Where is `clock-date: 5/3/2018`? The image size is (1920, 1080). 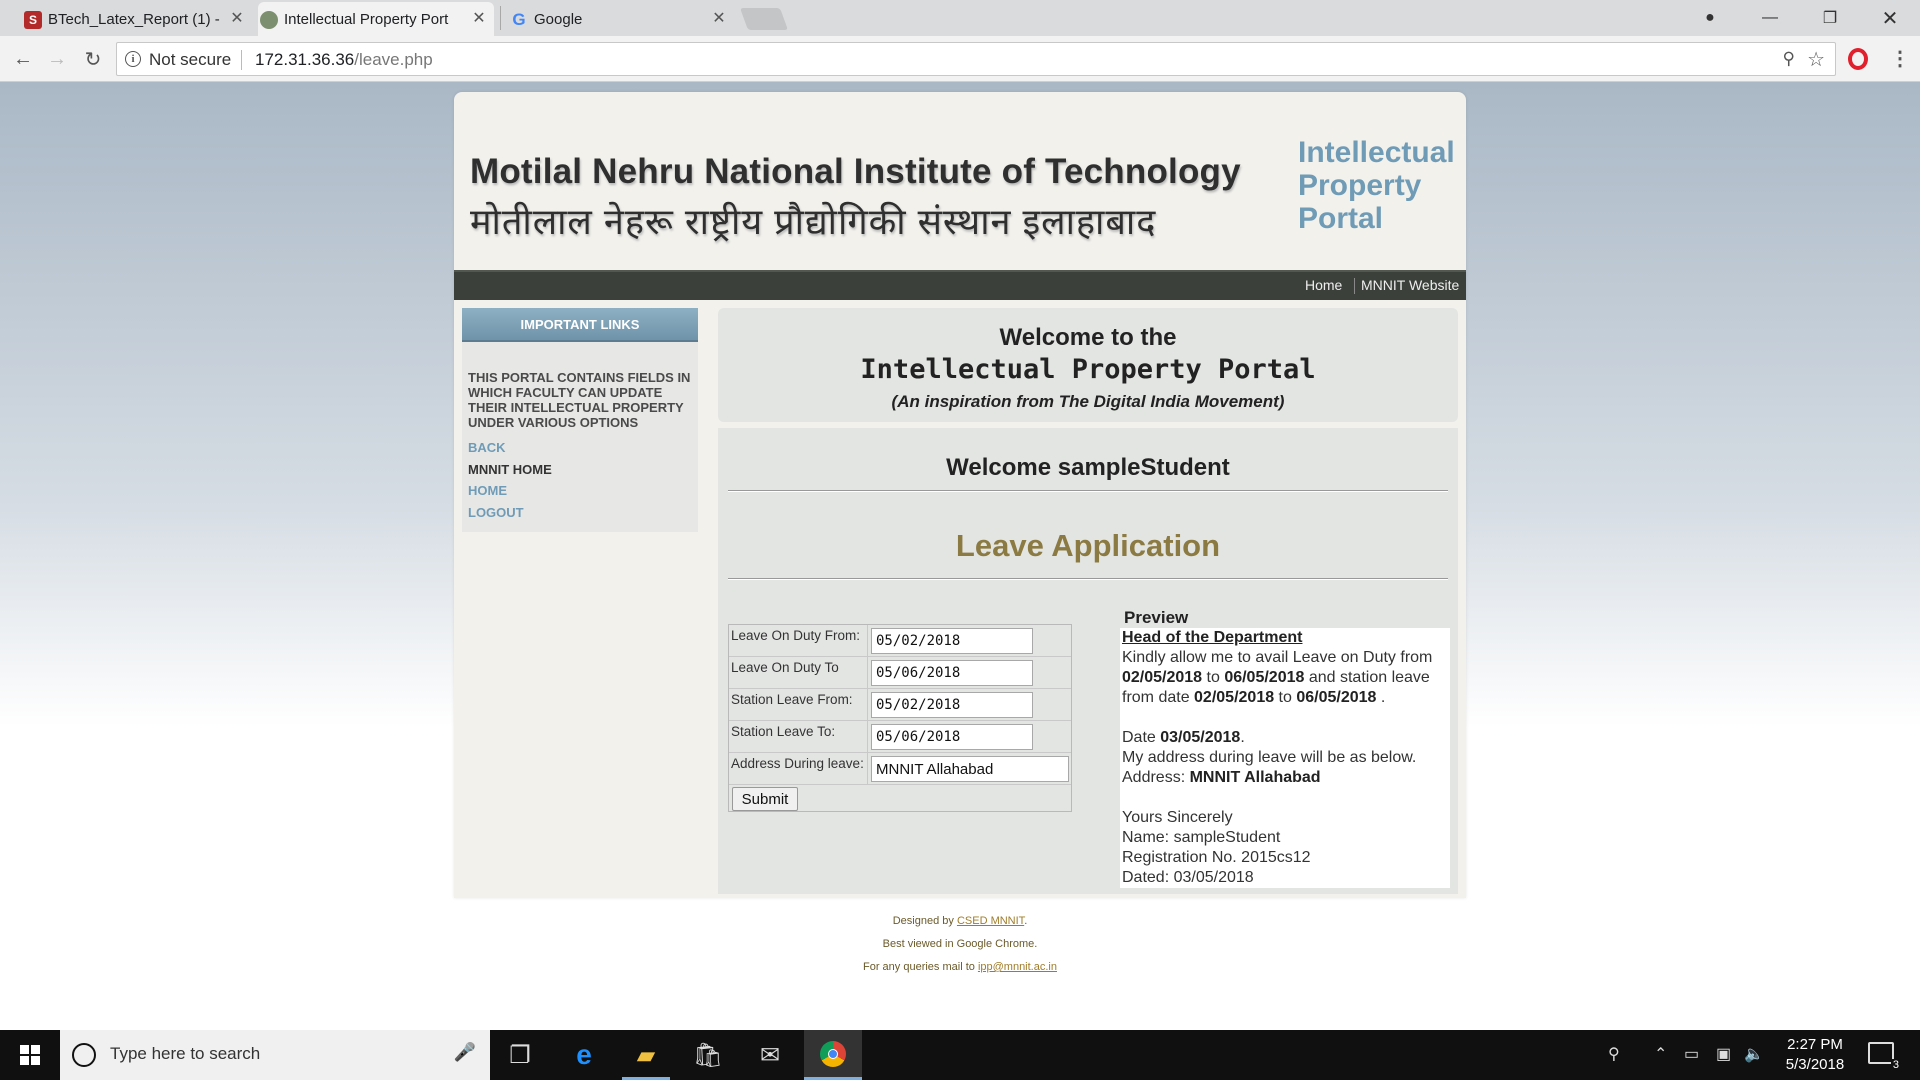
clock-date: 5/3/2018 is located at coordinates (1815, 1064).